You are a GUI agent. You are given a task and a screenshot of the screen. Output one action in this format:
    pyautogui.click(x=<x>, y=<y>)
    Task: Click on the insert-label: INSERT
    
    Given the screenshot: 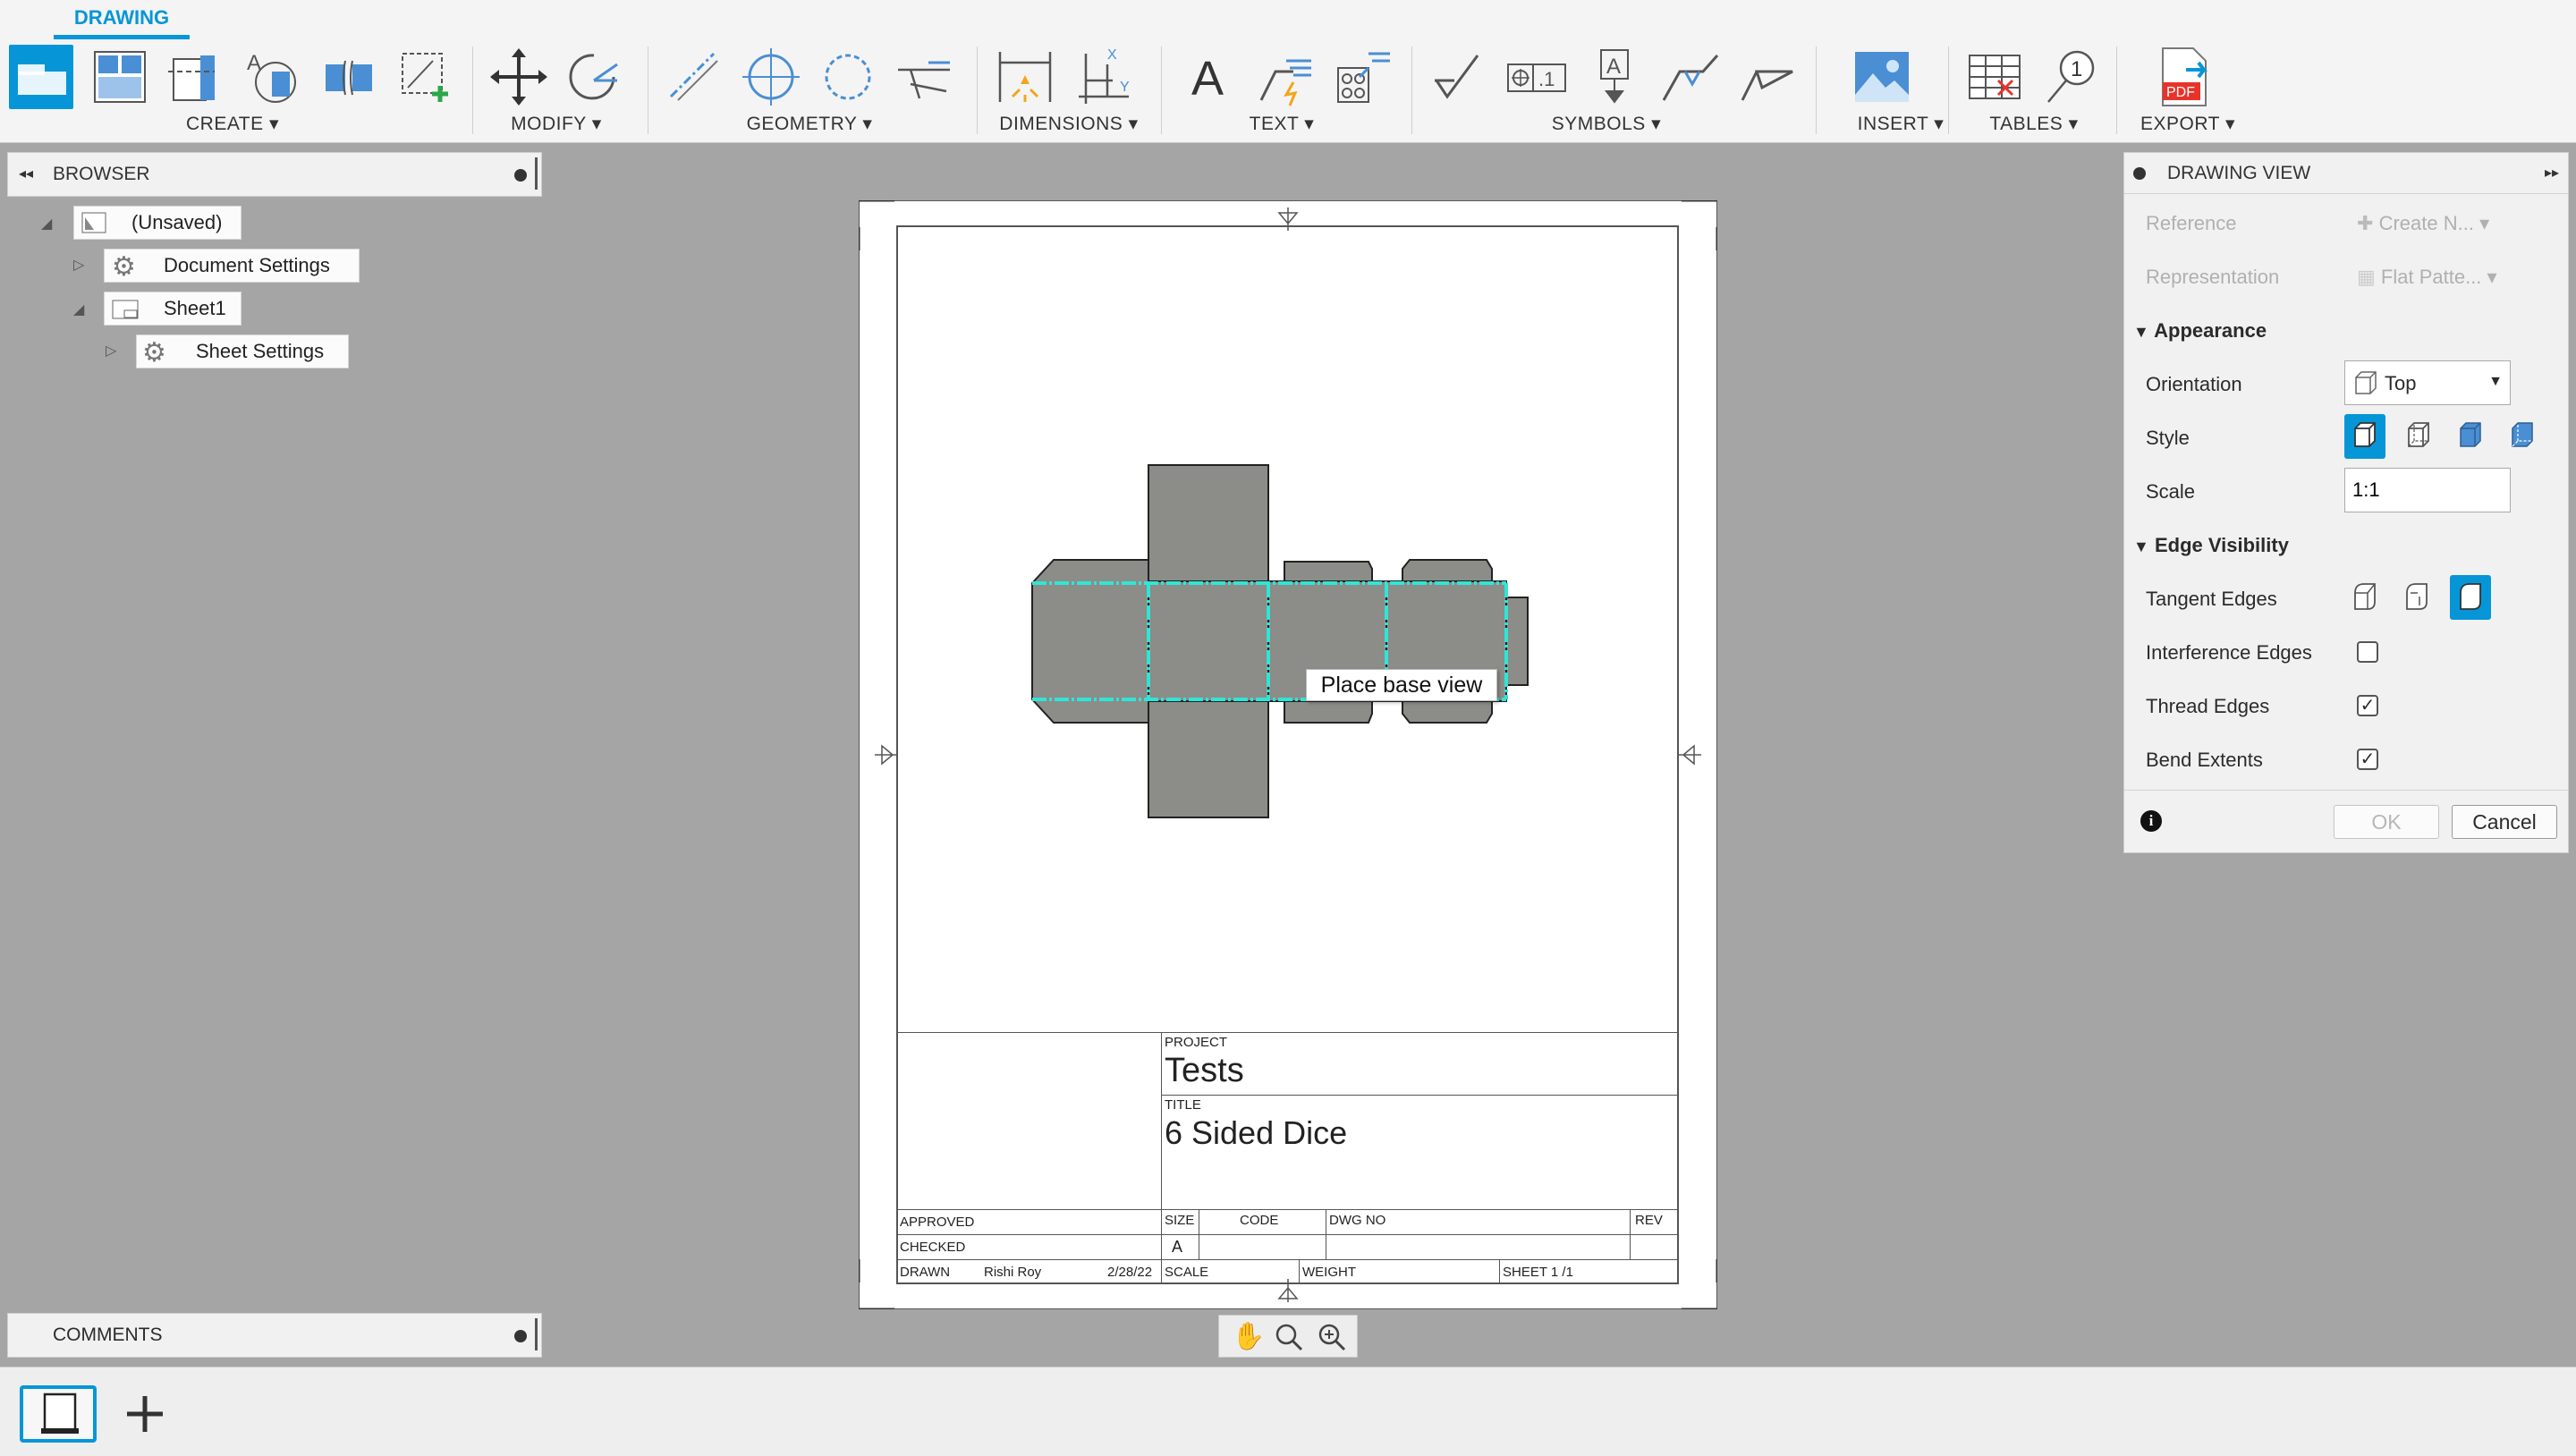 What is the action you would take?
    pyautogui.click(x=1893, y=124)
    